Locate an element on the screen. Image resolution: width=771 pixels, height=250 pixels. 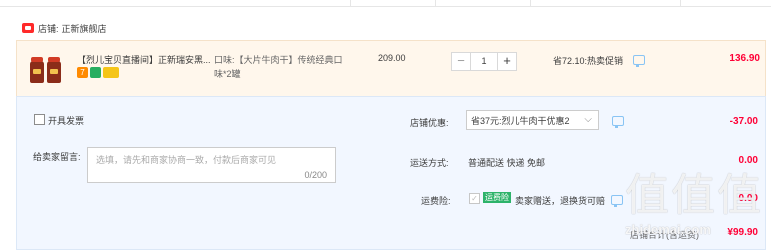
product-thumbnail is located at coordinates (47, 68).